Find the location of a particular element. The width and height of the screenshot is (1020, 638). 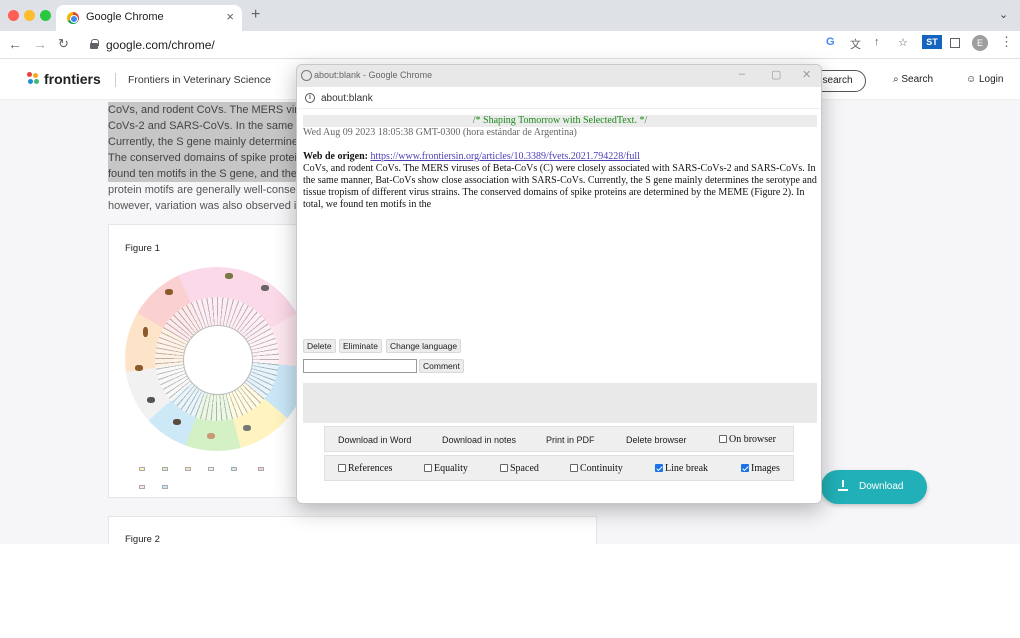

minimize-window-button is located at coordinates (29, 15).